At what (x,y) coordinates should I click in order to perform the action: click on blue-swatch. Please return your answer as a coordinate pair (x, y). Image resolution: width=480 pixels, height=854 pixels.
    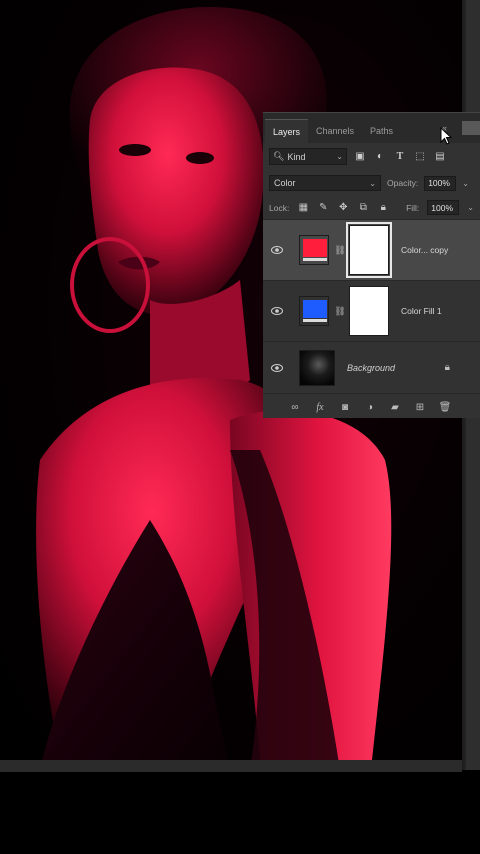
    Looking at the image, I should click on (315, 309).